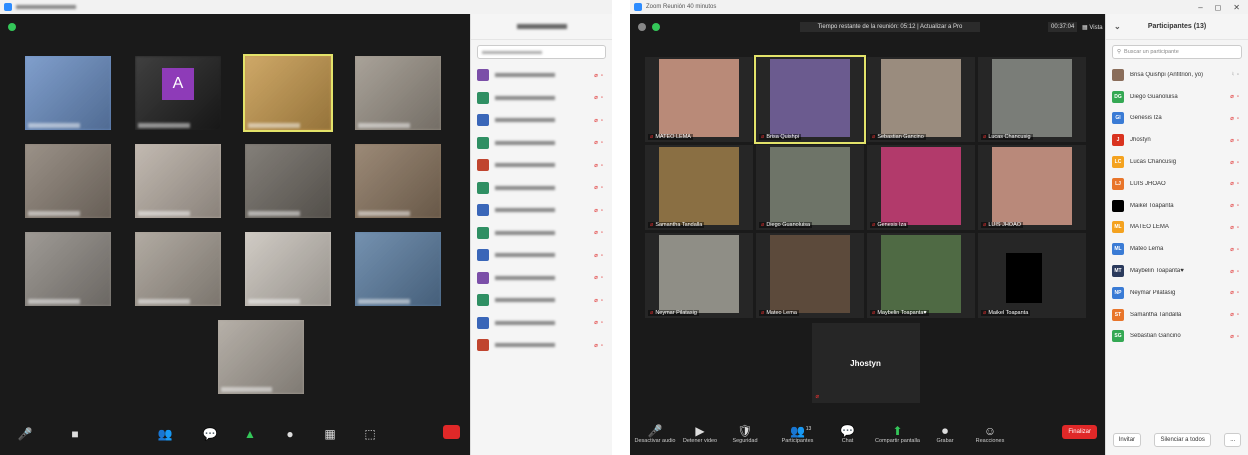 This screenshot has width=1248, height=455. What do you see at coordinates (451, 432) in the screenshot?
I see `left-end-button` at bounding box center [451, 432].